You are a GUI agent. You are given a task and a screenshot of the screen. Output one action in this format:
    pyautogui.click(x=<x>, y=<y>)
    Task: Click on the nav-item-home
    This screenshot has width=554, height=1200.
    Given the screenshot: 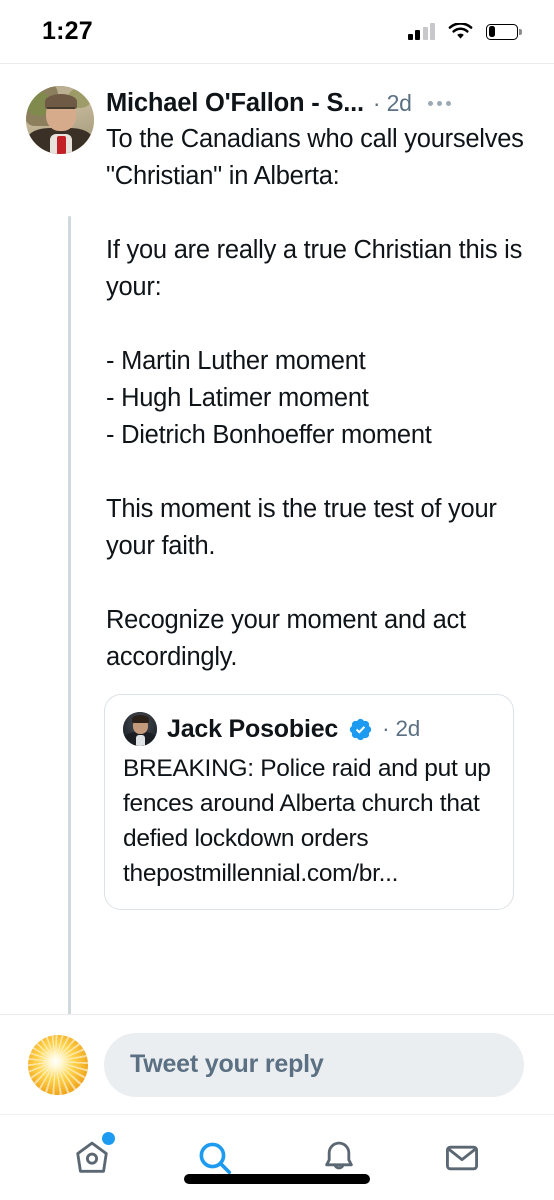 What is the action you would take?
    pyautogui.click(x=92, y=1158)
    